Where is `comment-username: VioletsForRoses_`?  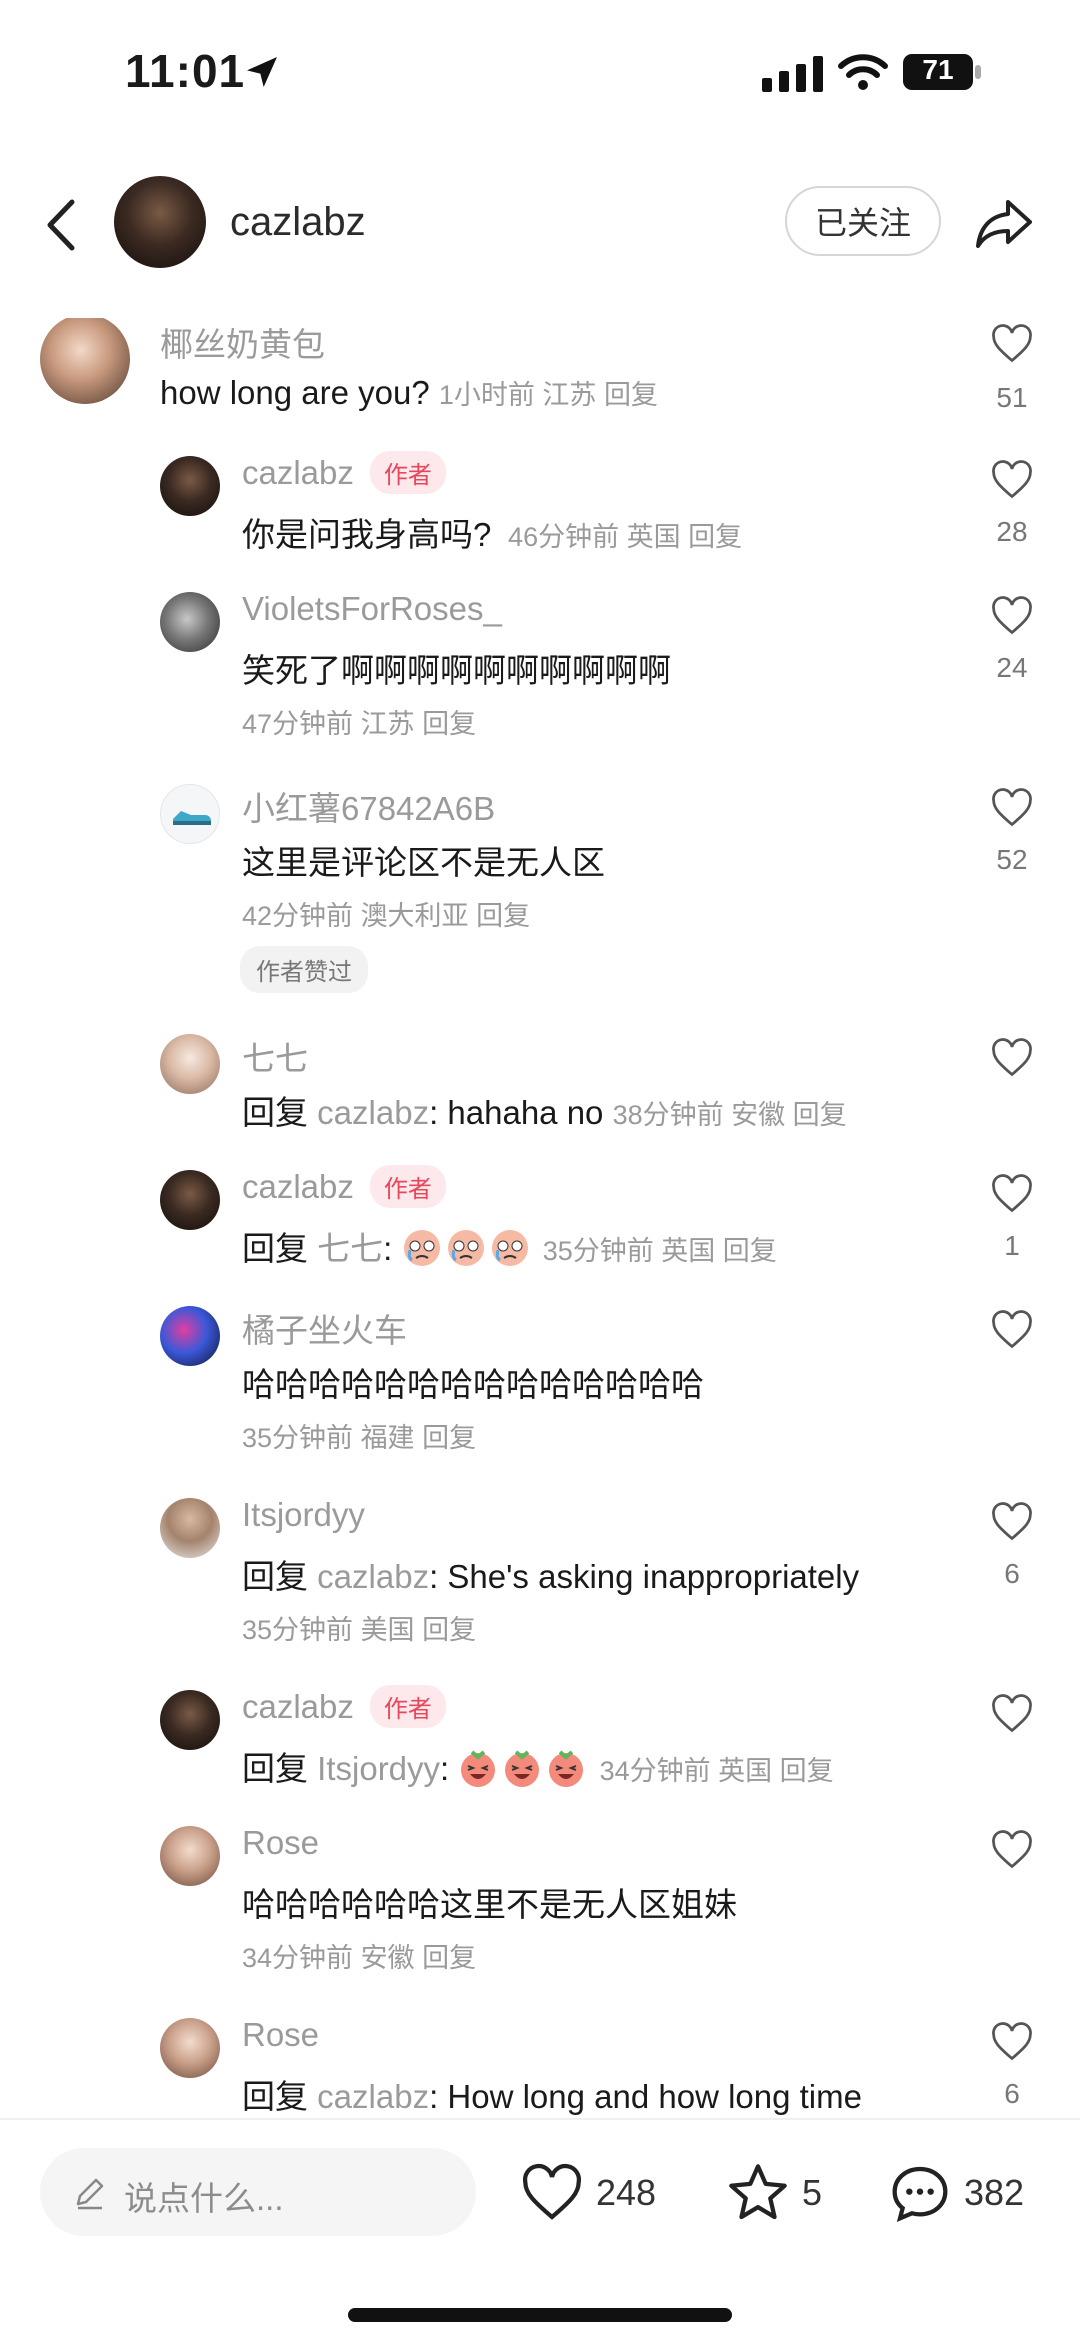 comment-username: VioletsForRoses_ is located at coordinates (372, 609).